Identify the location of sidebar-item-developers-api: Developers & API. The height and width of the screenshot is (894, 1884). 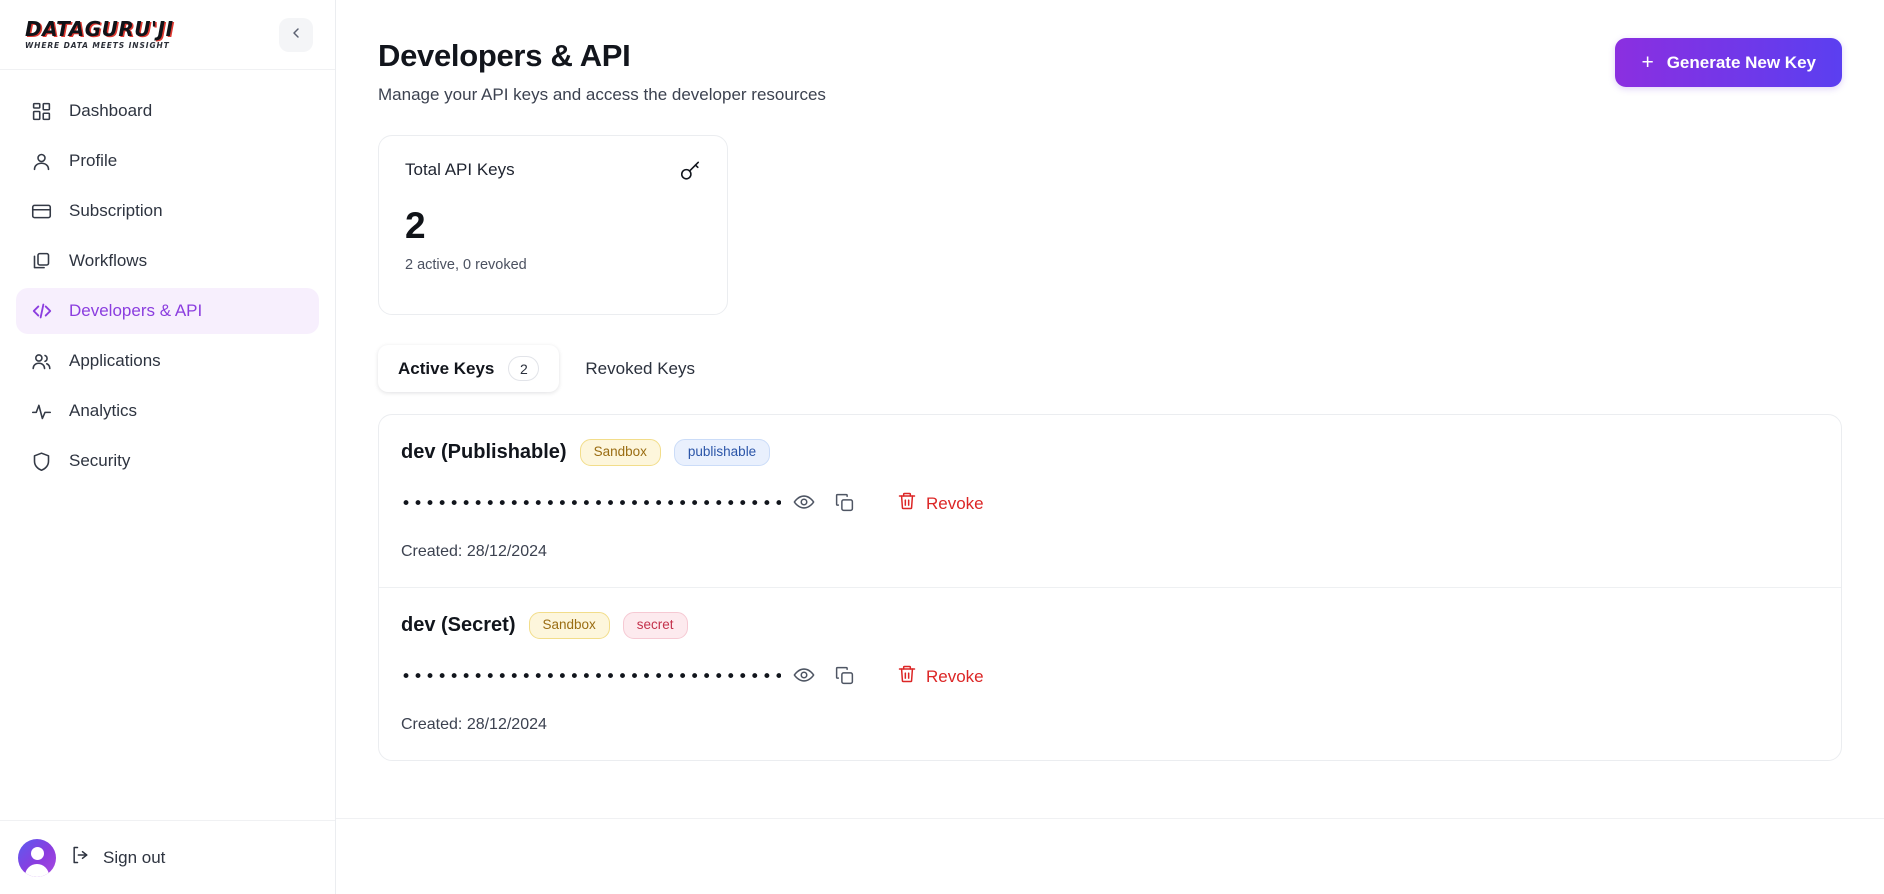
(167, 311).